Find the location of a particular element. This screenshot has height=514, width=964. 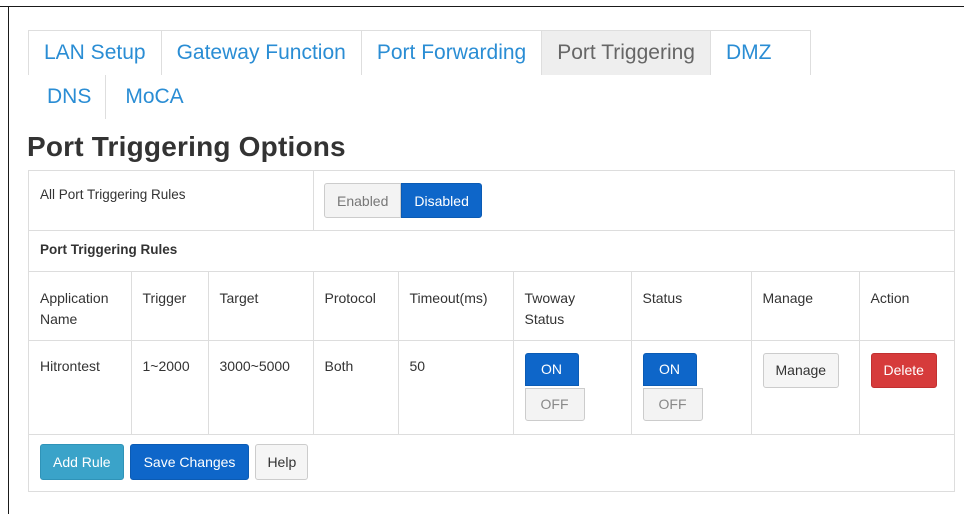

twoway-status-toggle: ON OFF is located at coordinates (554, 386).